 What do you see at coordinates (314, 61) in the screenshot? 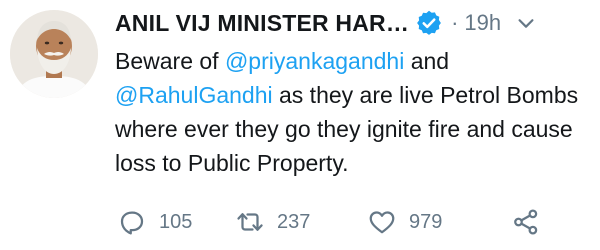
I see `mention-link-priyankagandhi: @priyankagandhi` at bounding box center [314, 61].